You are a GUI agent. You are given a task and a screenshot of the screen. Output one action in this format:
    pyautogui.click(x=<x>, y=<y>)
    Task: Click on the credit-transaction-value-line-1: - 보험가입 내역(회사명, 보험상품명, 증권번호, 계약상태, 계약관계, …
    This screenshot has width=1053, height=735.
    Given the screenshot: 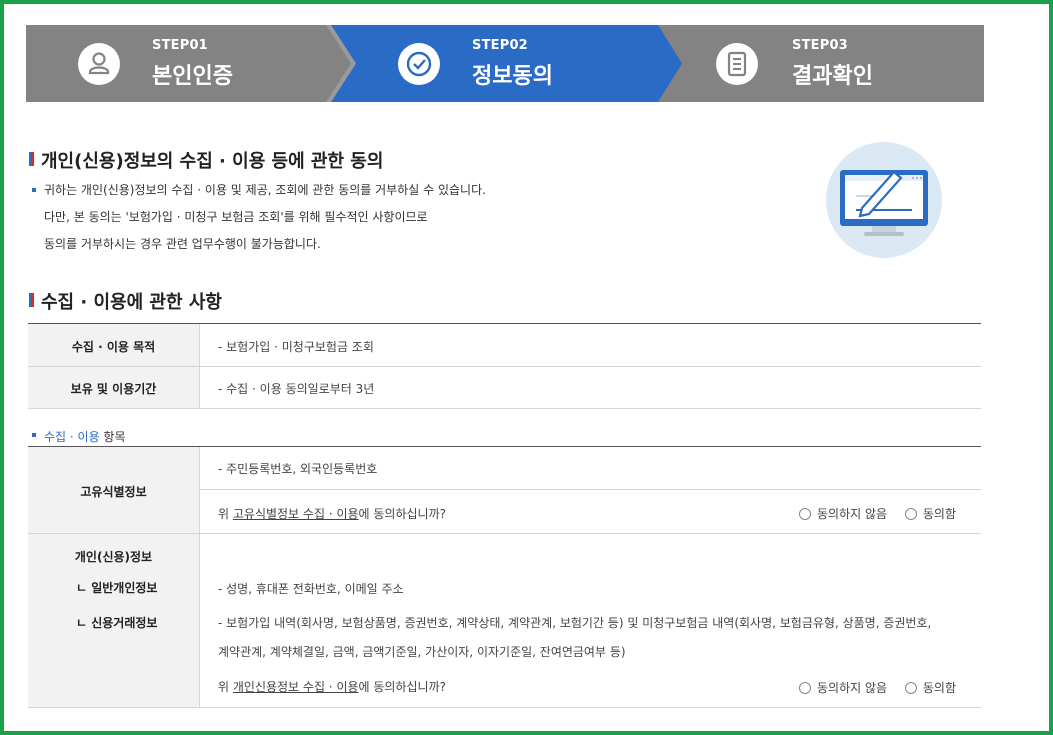 What is the action you would take?
    pyautogui.click(x=575, y=623)
    